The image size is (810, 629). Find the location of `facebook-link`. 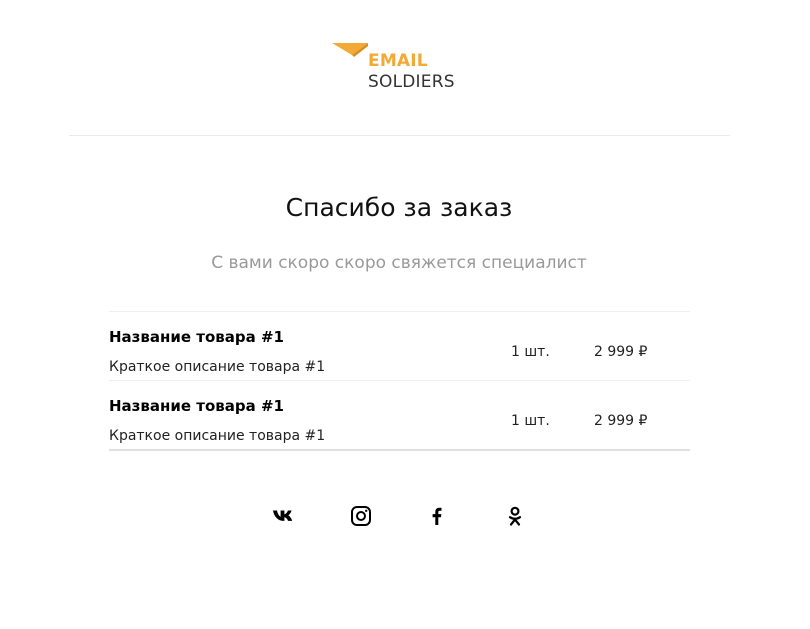

facebook-link is located at coordinates (437, 516).